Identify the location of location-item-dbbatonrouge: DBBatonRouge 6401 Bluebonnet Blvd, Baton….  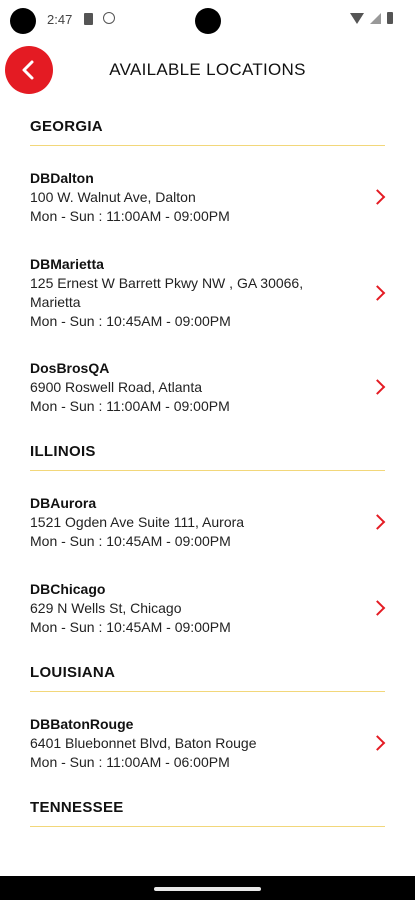
(207, 743).